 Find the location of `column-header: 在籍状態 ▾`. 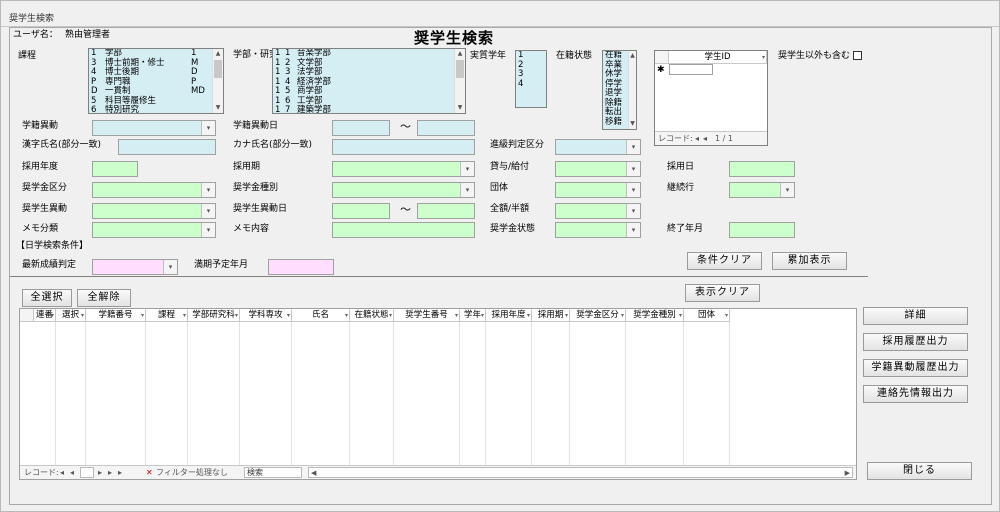

column-header: 在籍状態 ▾ is located at coordinates (372, 315).